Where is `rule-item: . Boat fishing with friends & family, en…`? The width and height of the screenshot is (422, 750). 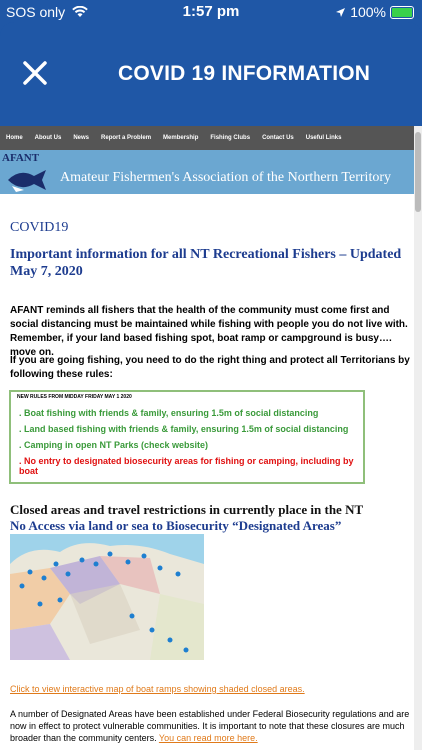 rule-item: . Boat fishing with friends & family, en… is located at coordinates (169, 413).